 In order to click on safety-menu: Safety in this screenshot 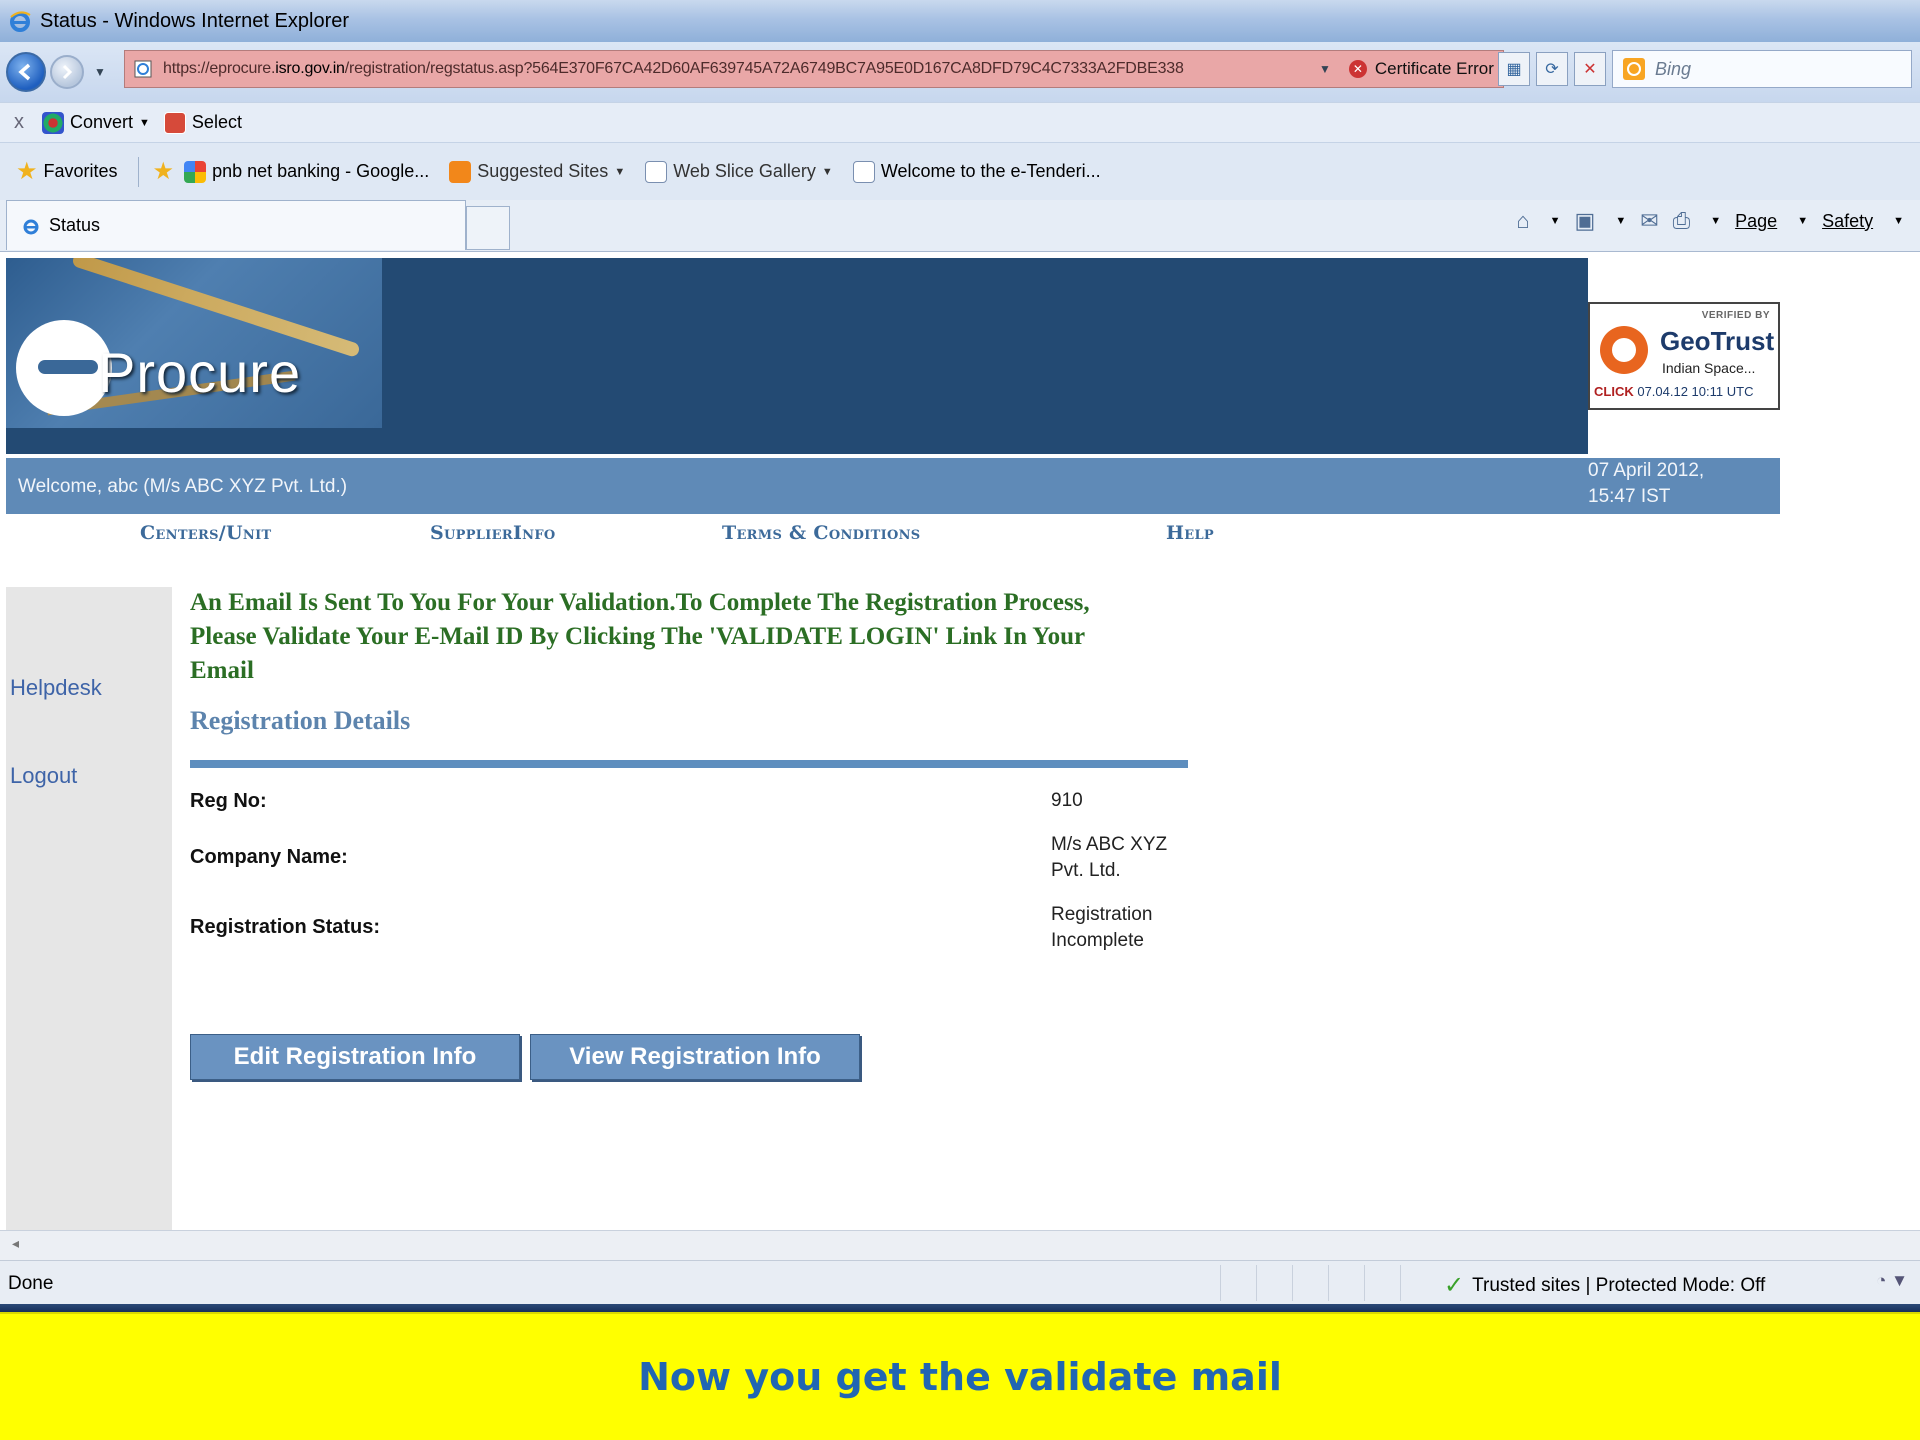, I will do `click(1847, 221)`.